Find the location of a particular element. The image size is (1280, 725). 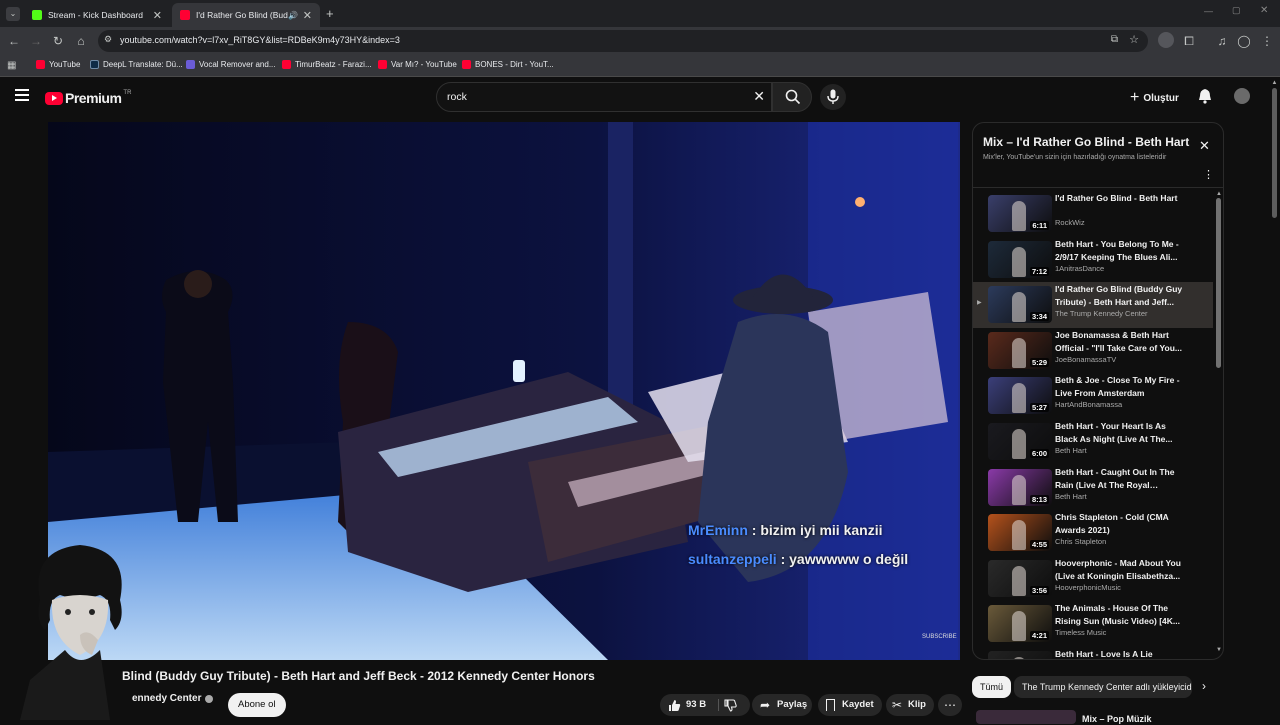

search-button is located at coordinates (792, 97).